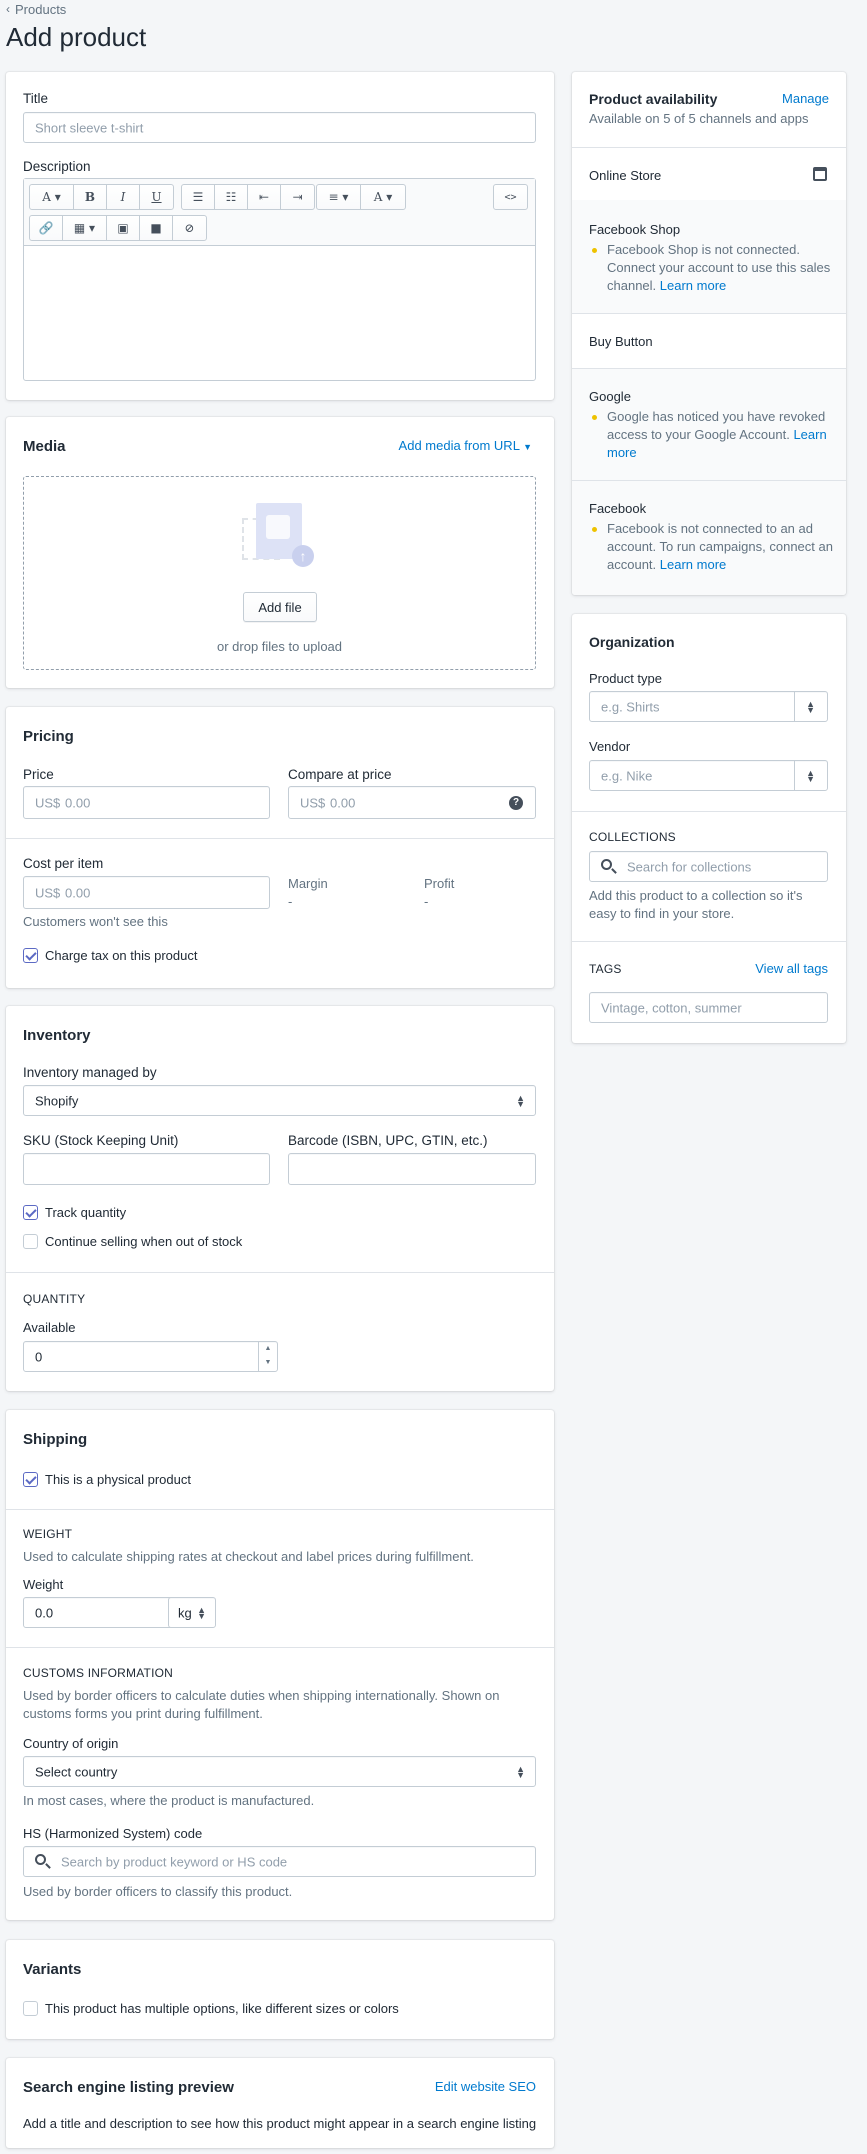 This screenshot has height=2154, width=867. What do you see at coordinates (339, 197) in the screenshot?
I see `align-dropdown: ≡ ▾` at bounding box center [339, 197].